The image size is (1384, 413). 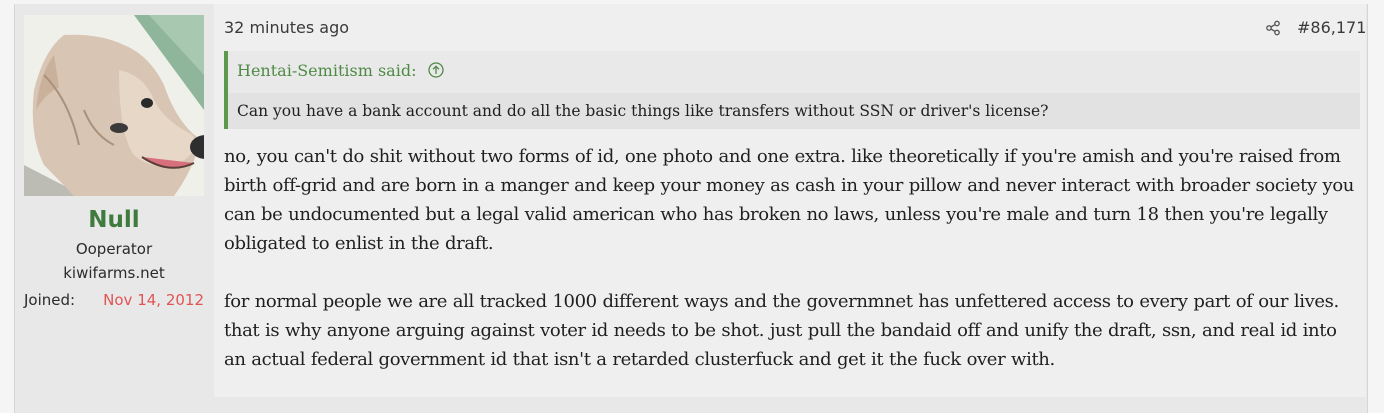 What do you see at coordinates (114, 273) in the screenshot?
I see `user-banner: kiwifarms.net` at bounding box center [114, 273].